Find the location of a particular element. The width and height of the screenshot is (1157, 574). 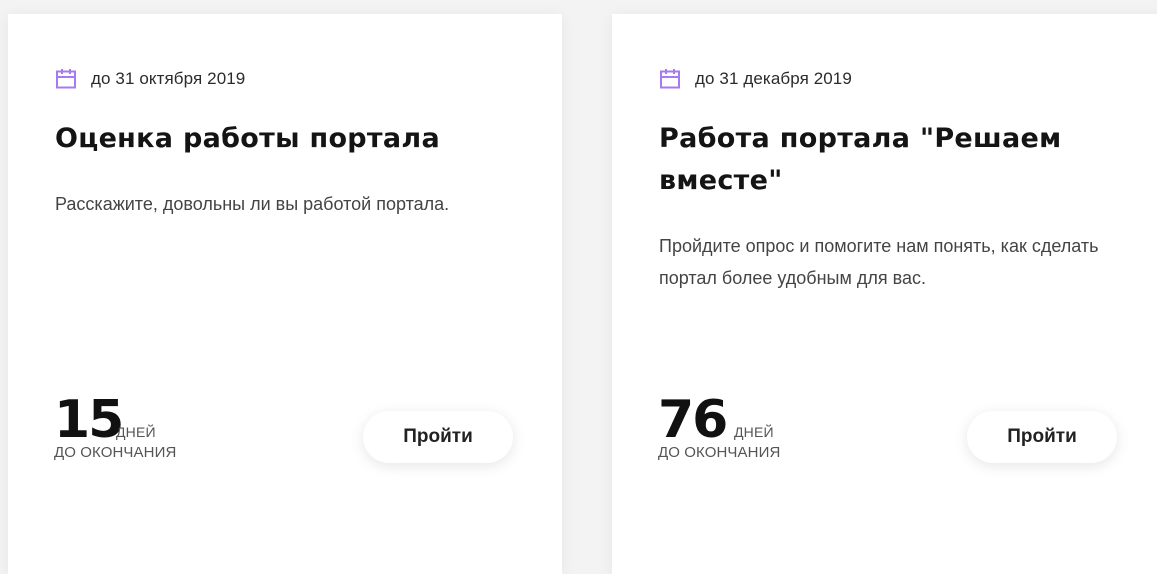

days-remaining-counter: 15 ДНЕЙ ДО ОКОНЧАНИЯ is located at coordinates (154, 434).